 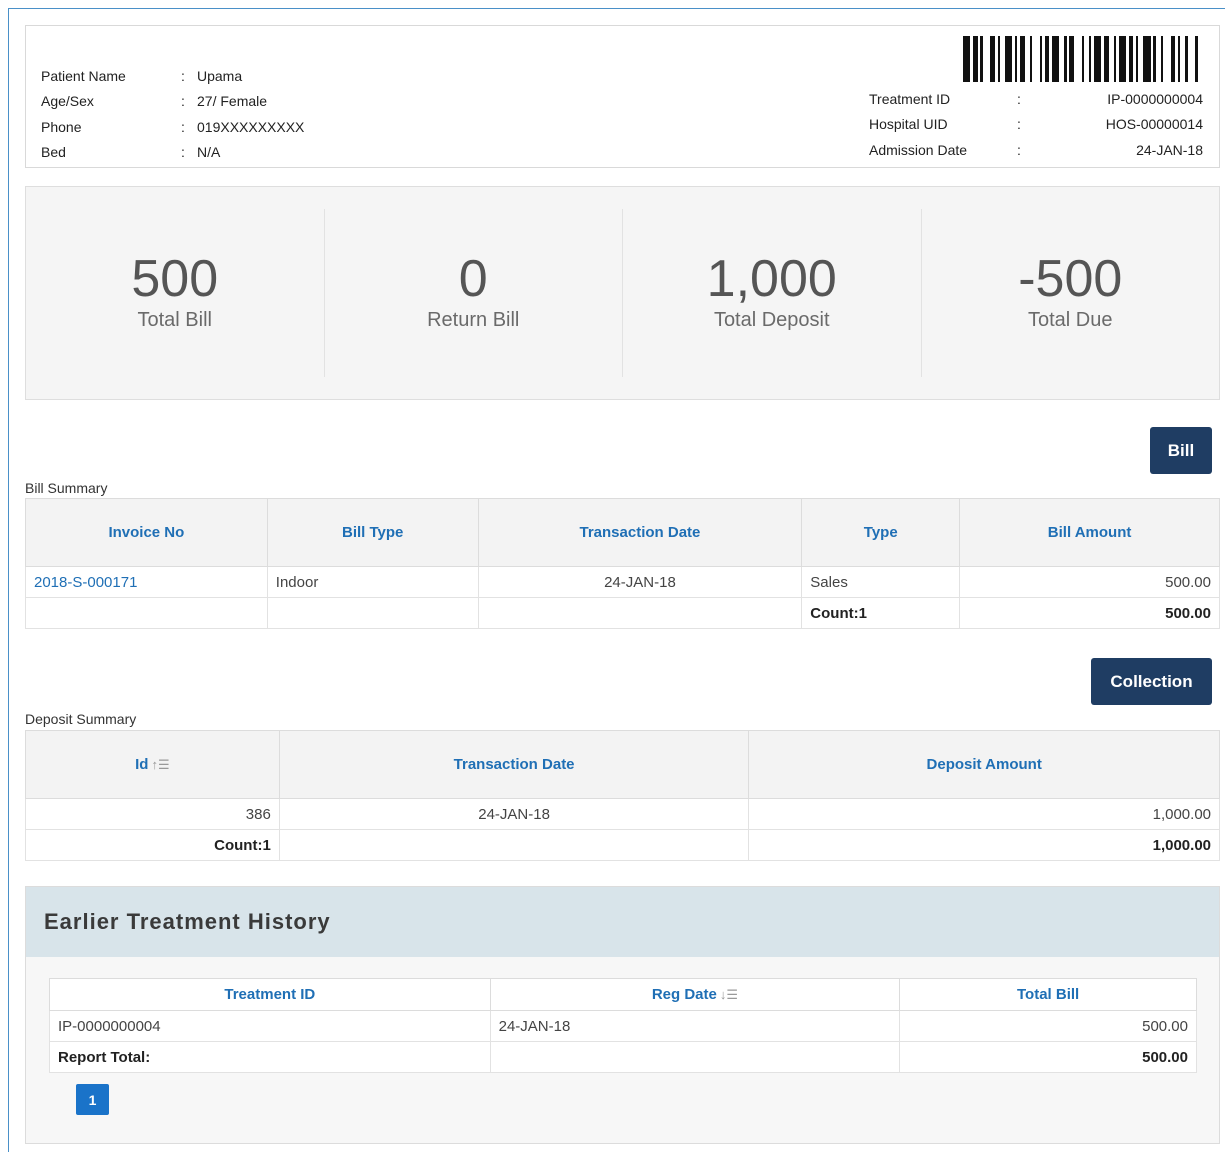 I want to click on bill-count: Count:1, so click(x=881, y=613).